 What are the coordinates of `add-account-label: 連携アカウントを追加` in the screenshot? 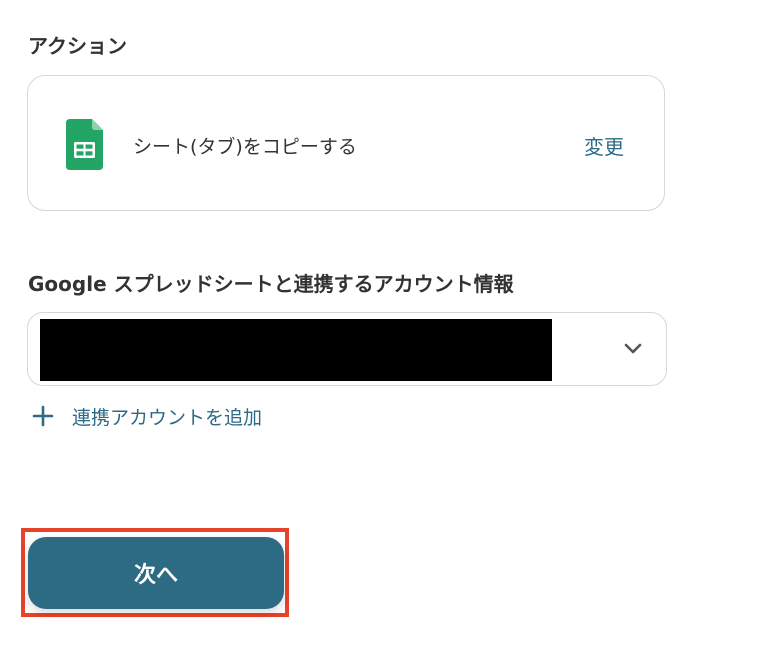 It's located at (167, 417).